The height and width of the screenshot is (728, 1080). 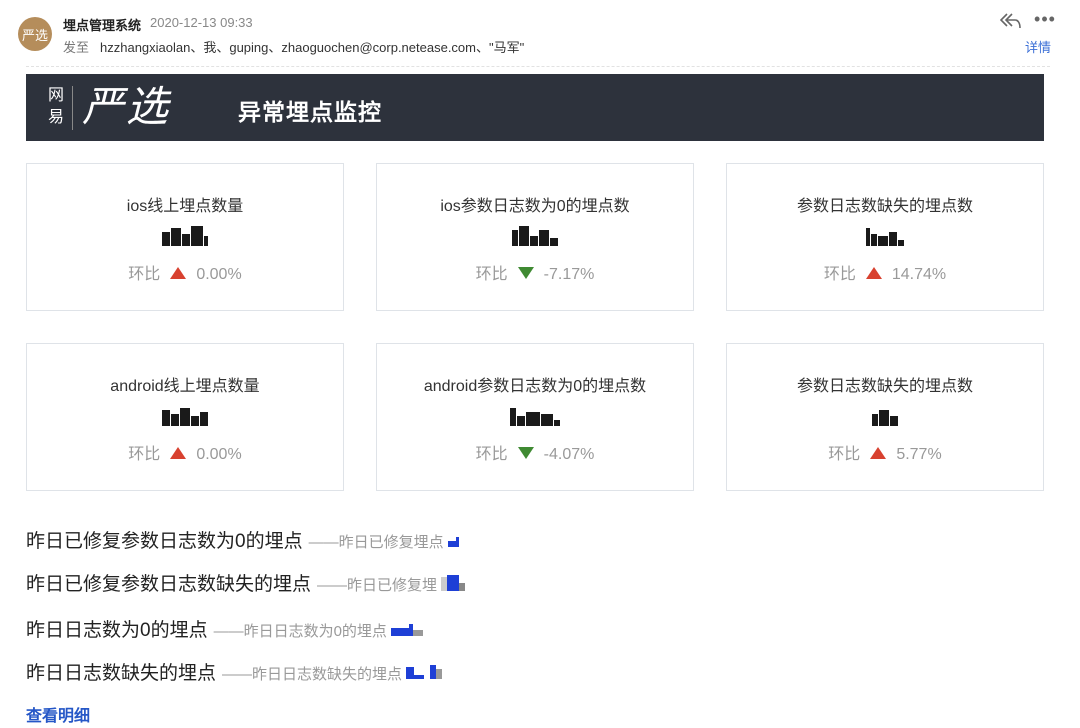 I want to click on summary-zero-params: 昨日日志数为0的埋点 ——昨日日志数为0的埋点, so click(x=224, y=628).